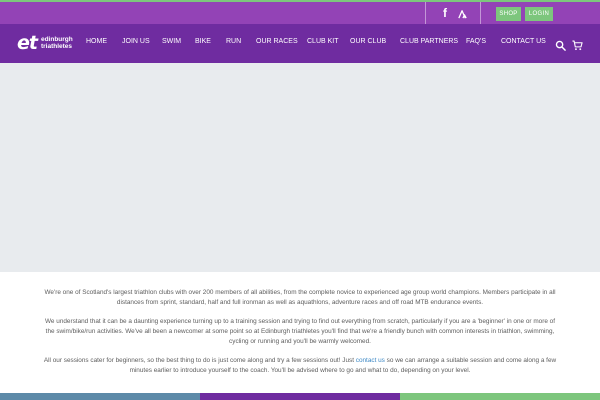  What do you see at coordinates (56, 39) in the screenshot?
I see `logo-line-1: edinburgh` at bounding box center [56, 39].